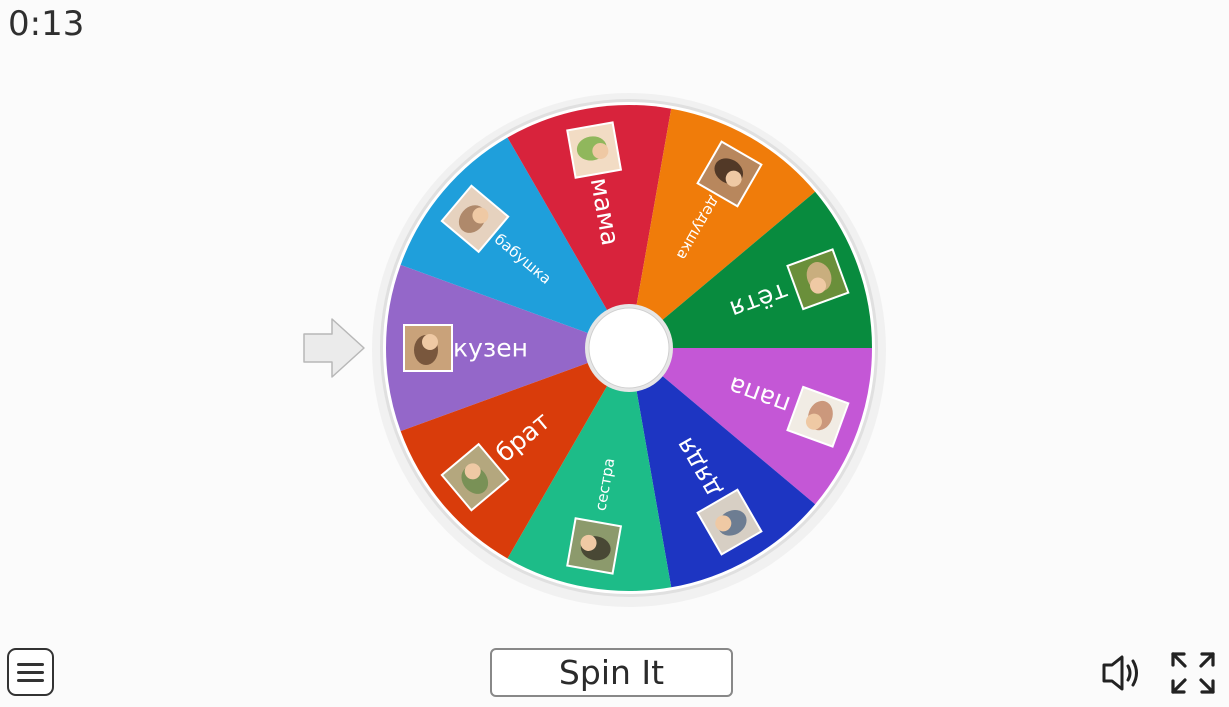  Describe the element at coordinates (490, 348) in the screenshot. I see `wheel-segment-label: кузен` at that location.